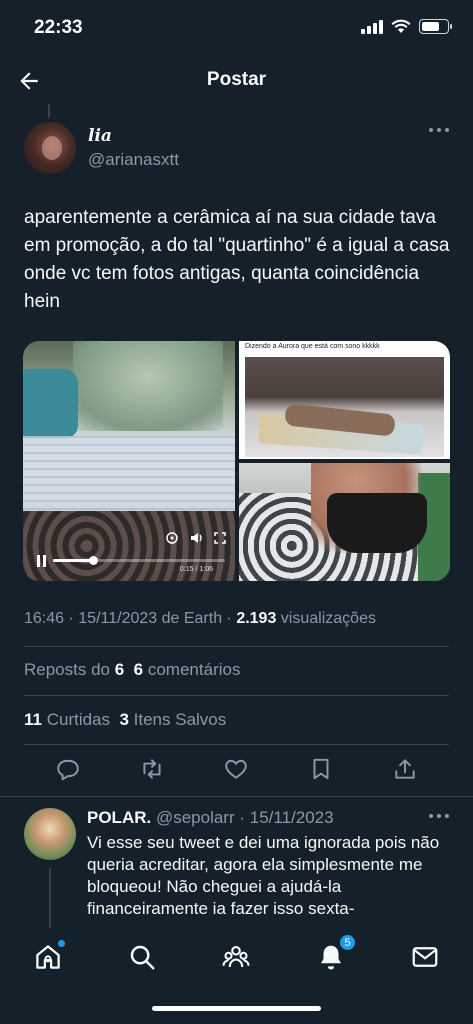 This screenshot has width=473, height=1024. I want to click on tab-messages, so click(425, 957).